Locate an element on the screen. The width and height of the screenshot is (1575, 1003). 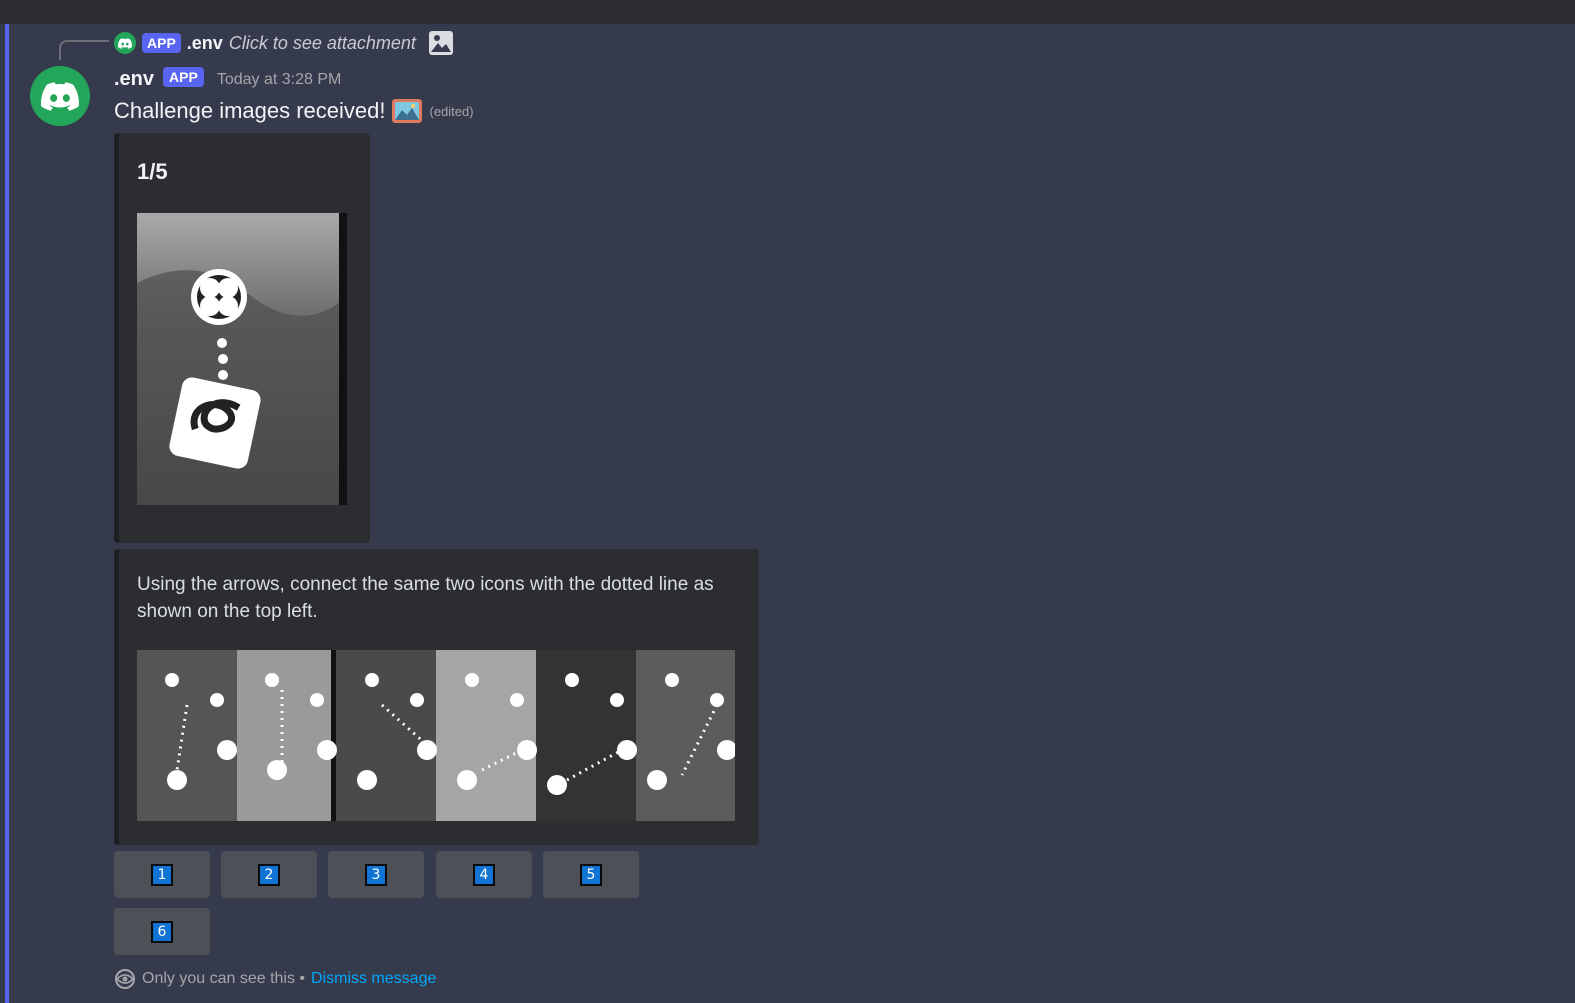
option-button-6: 6 is located at coordinates (162, 931).